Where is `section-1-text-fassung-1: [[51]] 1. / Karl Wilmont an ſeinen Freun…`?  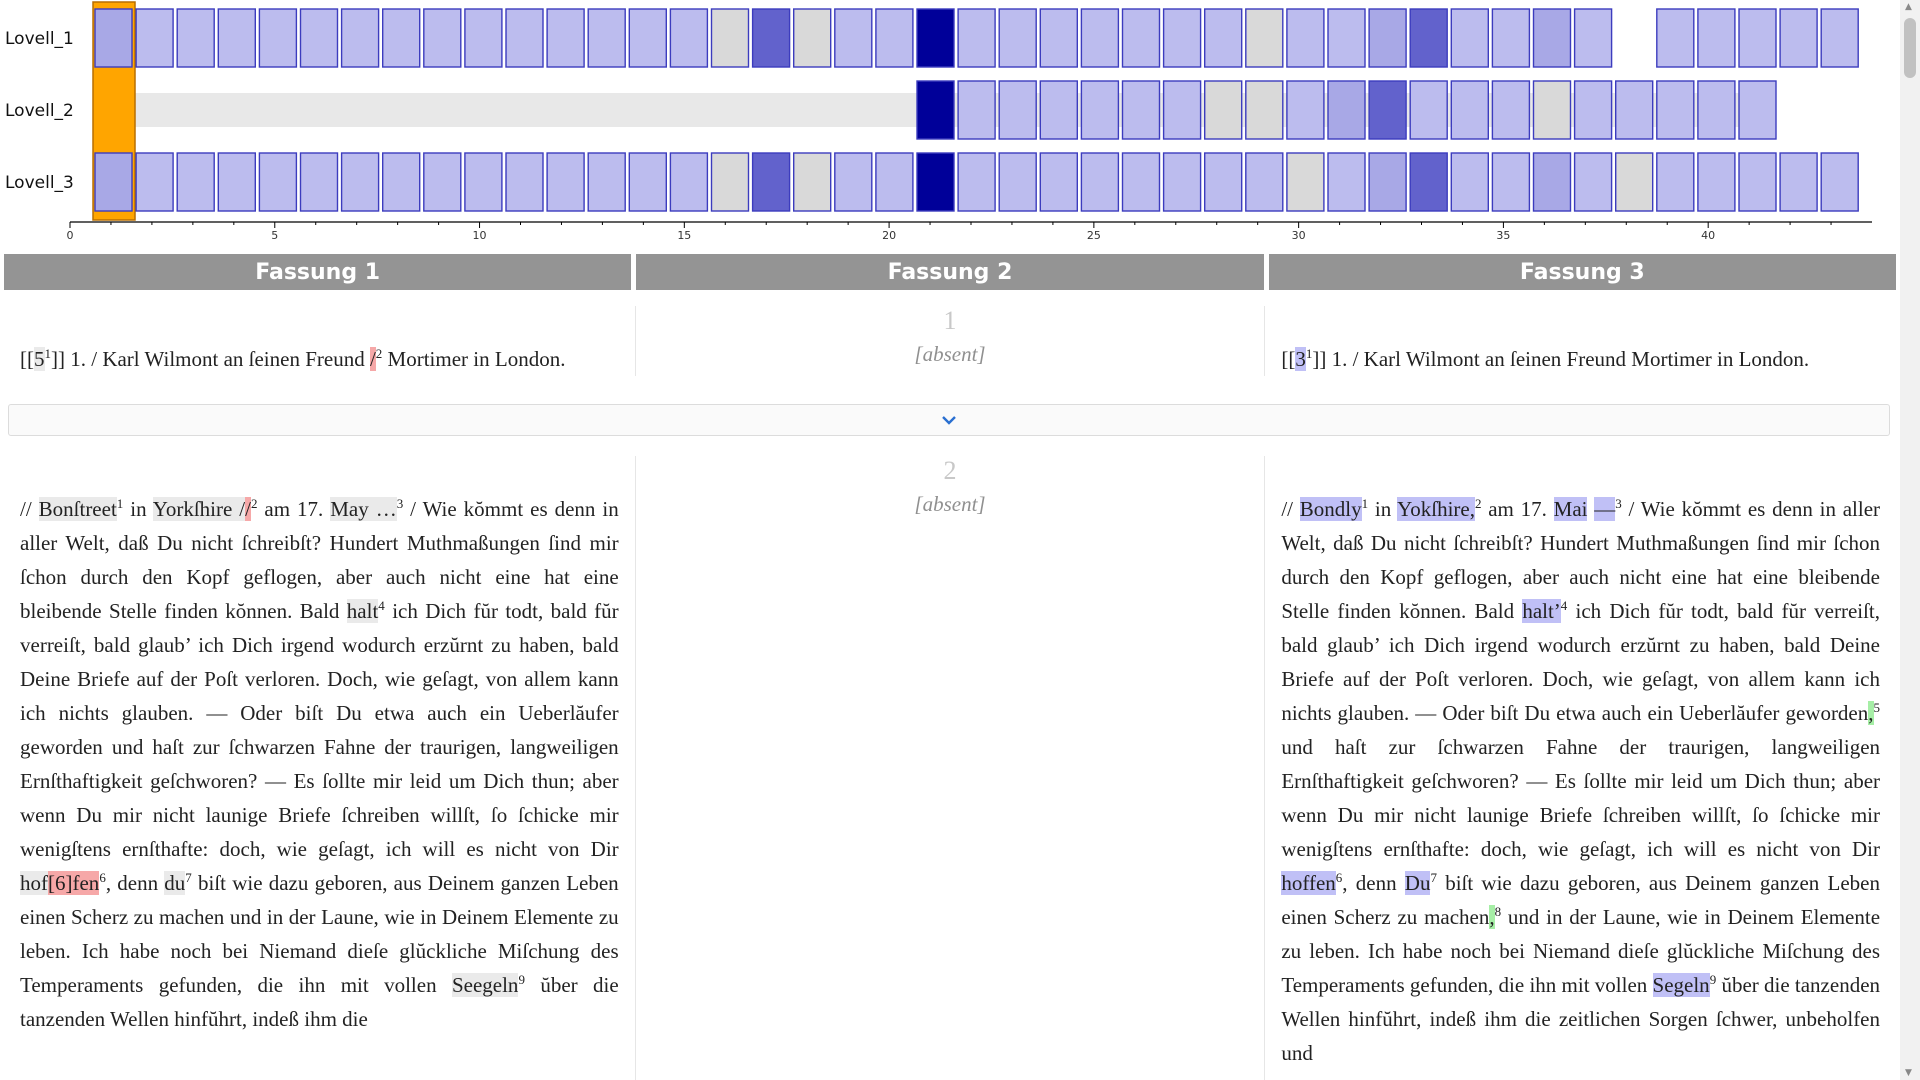 section-1-text-fassung-1: [[51]] 1. / Karl Wilmont an ſeinen Freun… is located at coordinates (319, 341).